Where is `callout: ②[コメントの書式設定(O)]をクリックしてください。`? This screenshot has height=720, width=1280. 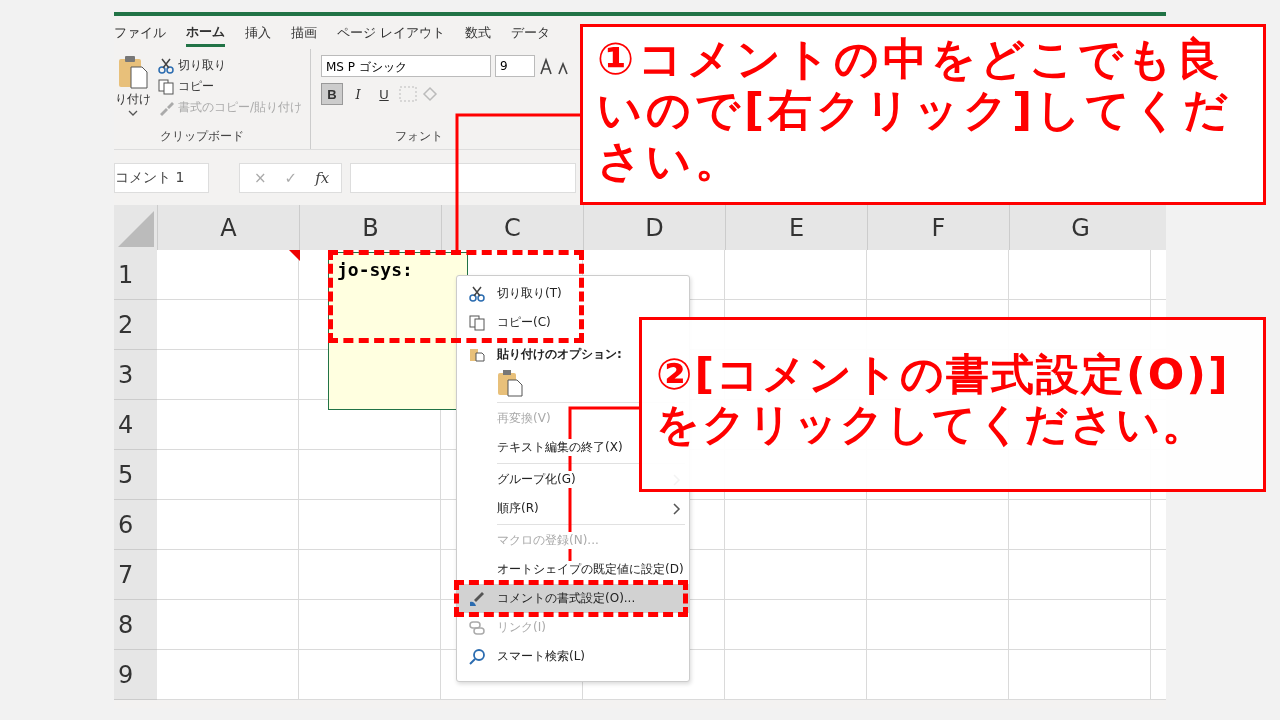 callout: ②[コメントの書式設定(O)]をクリックしてください。 is located at coordinates (952, 404).